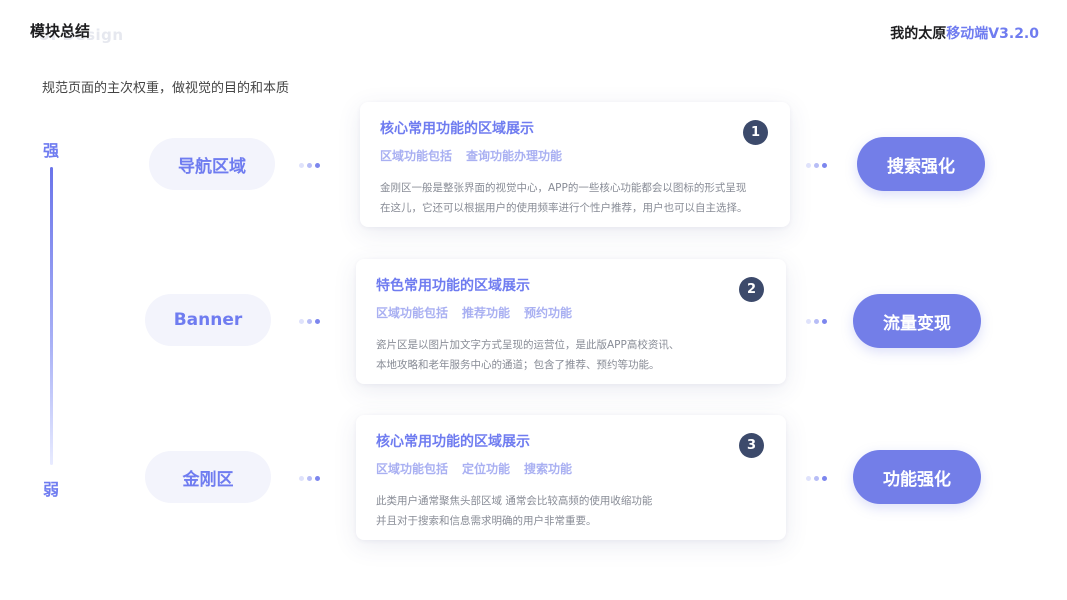 Image resolution: width=1067 pixels, height=600 pixels. I want to click on card-desc-line: 并且对于搜索和信息需求明确的用户非常重要。, so click(486, 521).